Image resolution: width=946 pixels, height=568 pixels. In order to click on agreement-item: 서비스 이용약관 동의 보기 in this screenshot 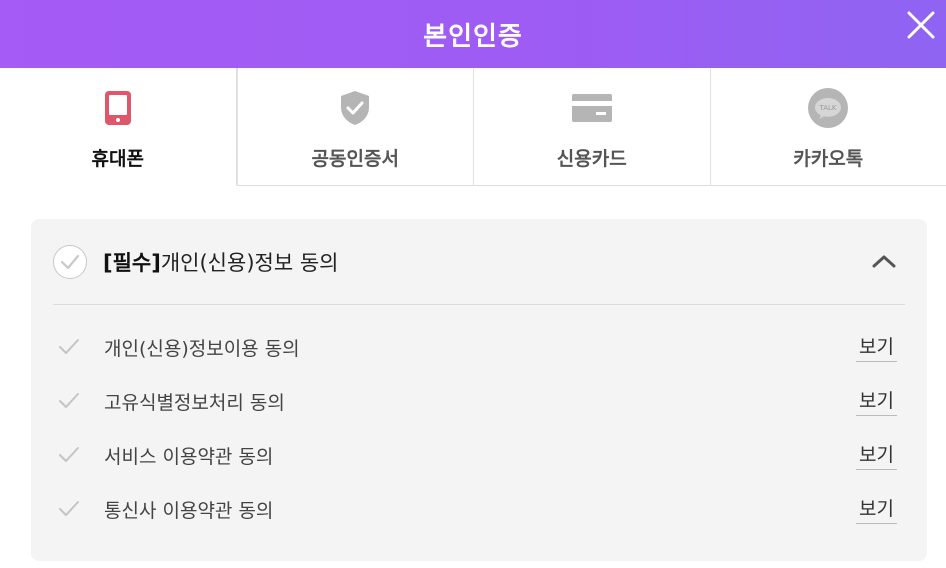, I will do `click(479, 455)`.